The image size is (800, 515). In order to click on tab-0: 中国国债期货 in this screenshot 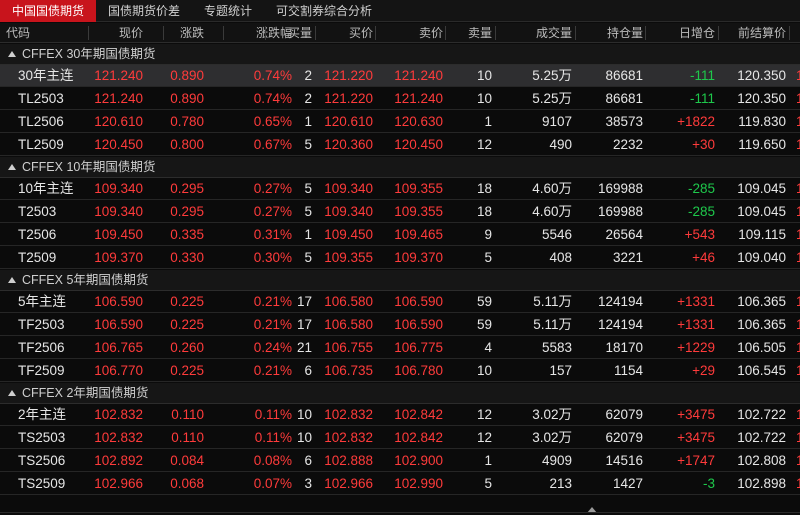, I will do `click(48, 11)`.